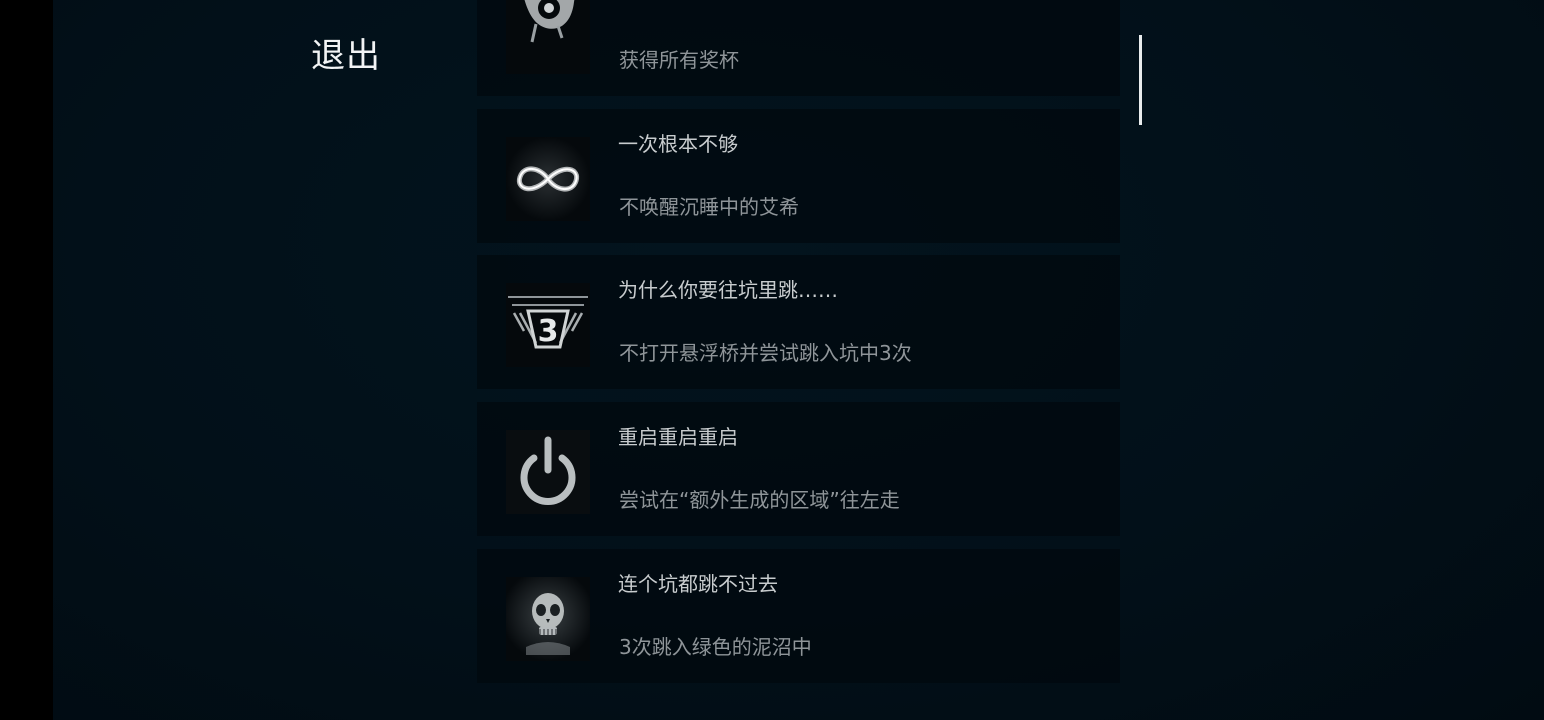 This screenshot has width=1544, height=720. I want to click on trophy-splash-icon, so click(548, 37).